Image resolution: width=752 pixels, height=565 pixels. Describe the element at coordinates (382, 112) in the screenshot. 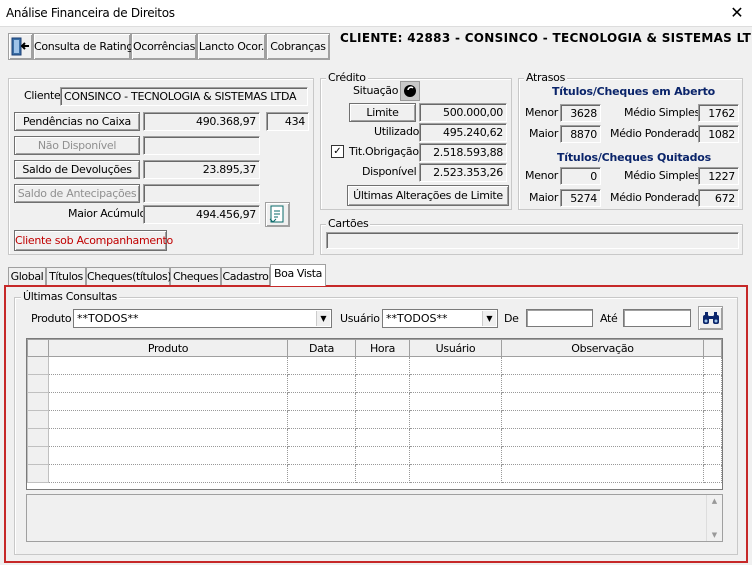

I see `limite-button: Limite` at that location.